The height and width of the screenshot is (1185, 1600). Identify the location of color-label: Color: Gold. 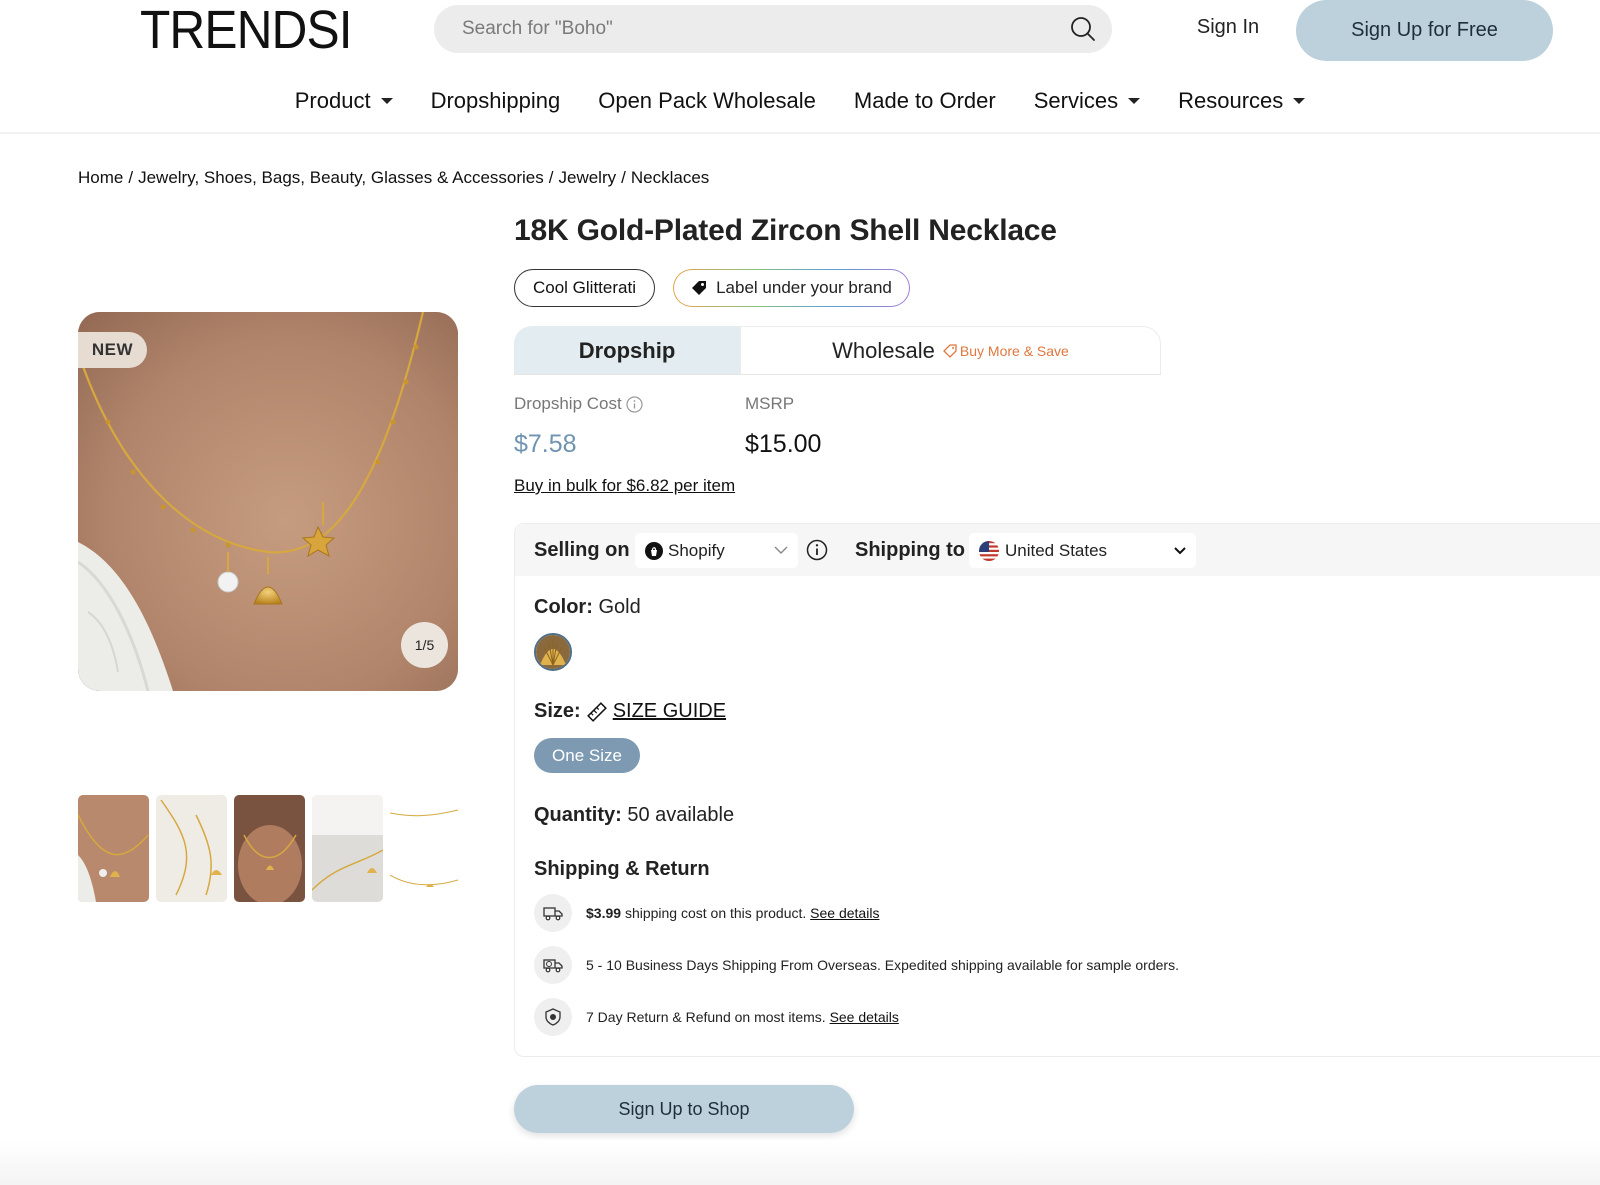
(587, 607).